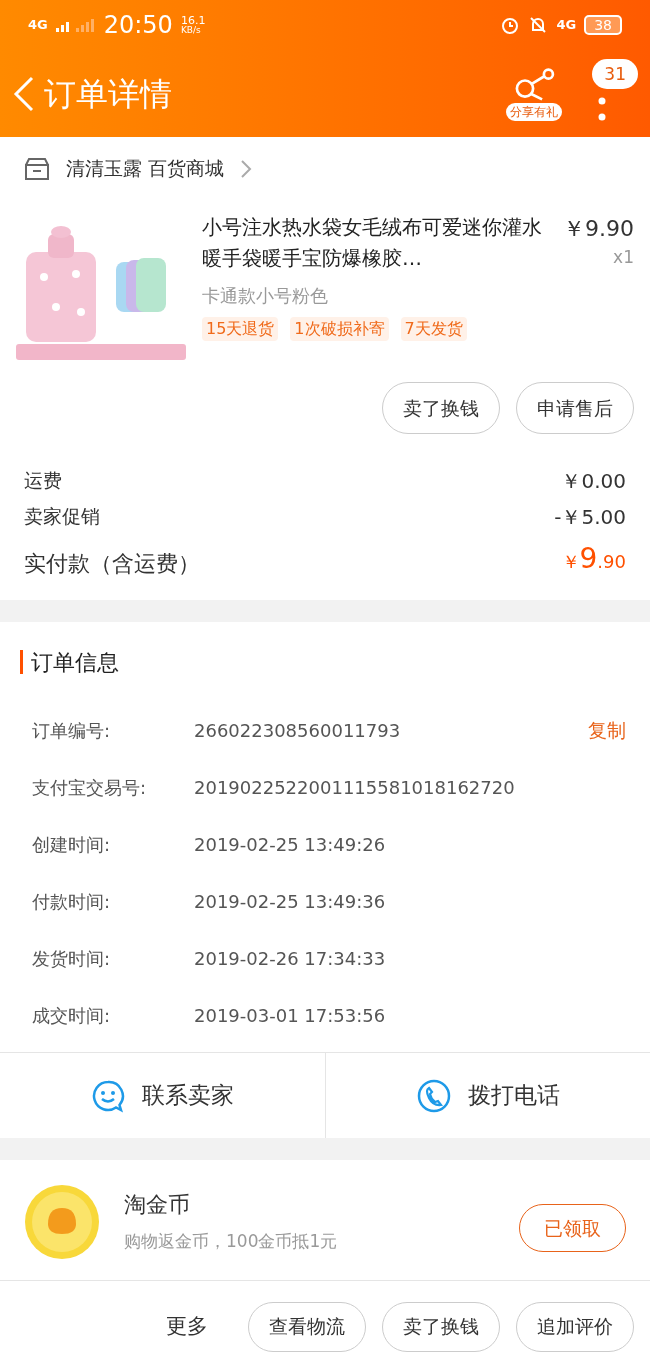 This screenshot has height=1372, width=650. What do you see at coordinates (433, 329) in the screenshot?
I see `service-tag: 7天发货` at bounding box center [433, 329].